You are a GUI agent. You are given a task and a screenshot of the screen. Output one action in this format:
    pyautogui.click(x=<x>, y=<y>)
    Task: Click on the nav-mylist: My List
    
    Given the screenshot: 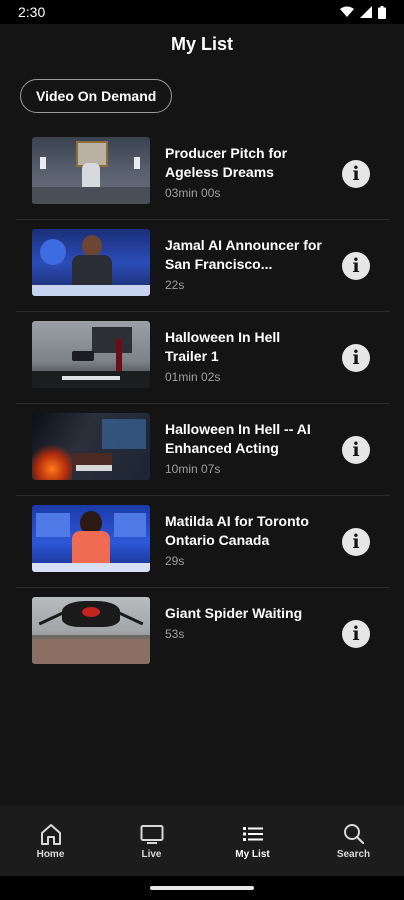 What is the action you would take?
    pyautogui.click(x=252, y=841)
    